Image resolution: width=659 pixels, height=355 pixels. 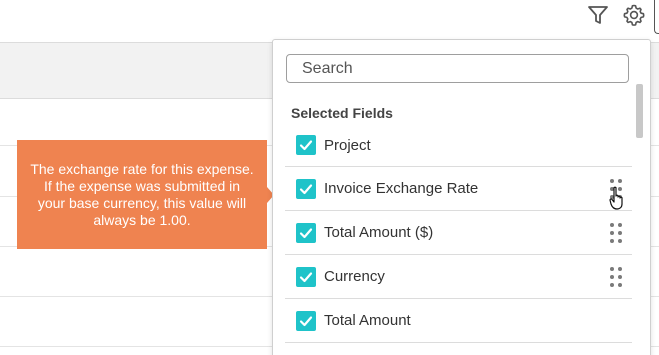 I want to click on field-label: Total Amount, so click(x=367, y=320).